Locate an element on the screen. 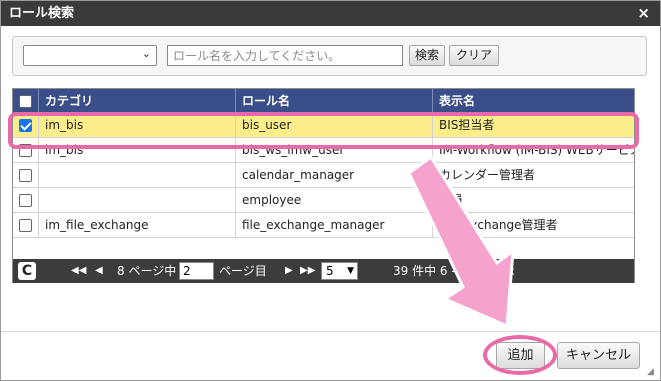 Image resolution: width=661 pixels, height=381 pixels. page-number-input is located at coordinates (196, 271).